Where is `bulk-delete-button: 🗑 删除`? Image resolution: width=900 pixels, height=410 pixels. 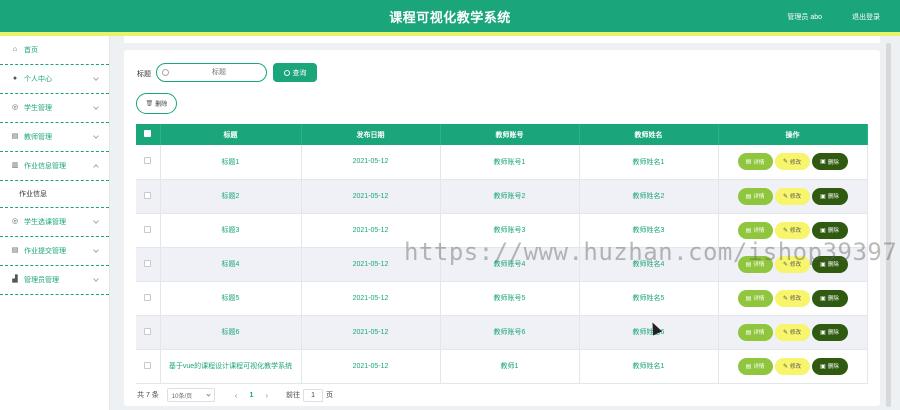
bulk-delete-button: 🗑 删除 is located at coordinates (156, 103).